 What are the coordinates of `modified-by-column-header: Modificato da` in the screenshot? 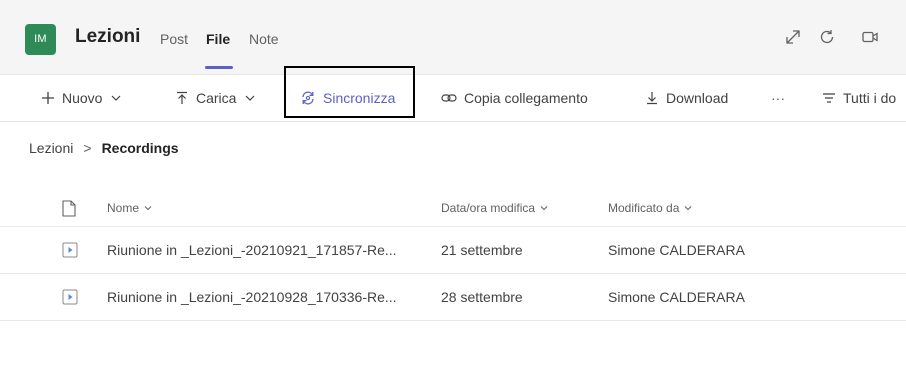 It's located at (650, 208).